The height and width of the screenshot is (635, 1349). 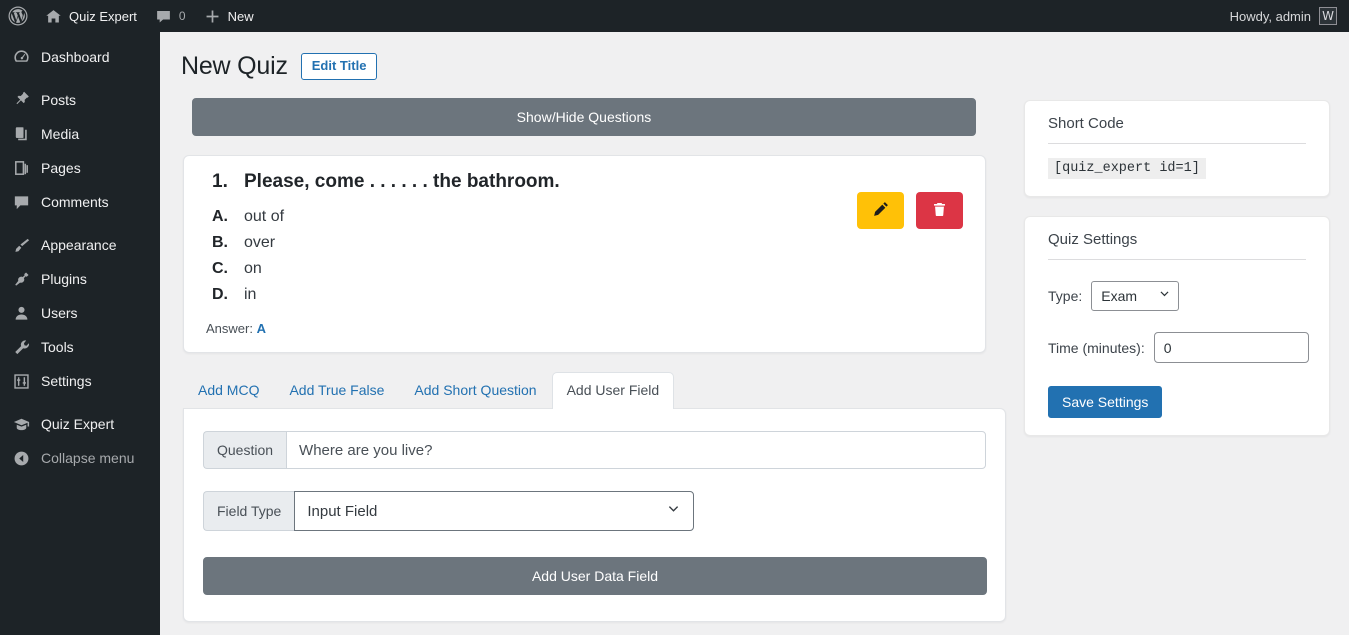 What do you see at coordinates (57, 347) in the screenshot?
I see `sidebar-item-label: Tools` at bounding box center [57, 347].